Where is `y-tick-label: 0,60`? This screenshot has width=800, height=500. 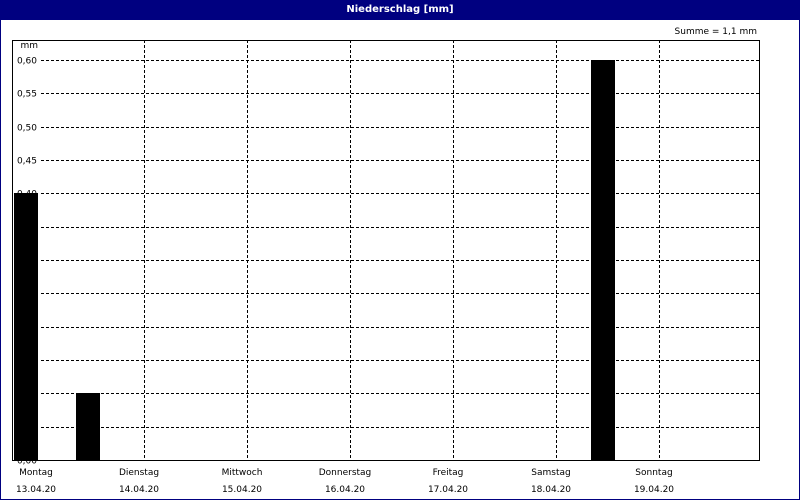 y-tick-label: 0,60 is located at coordinates (27, 62).